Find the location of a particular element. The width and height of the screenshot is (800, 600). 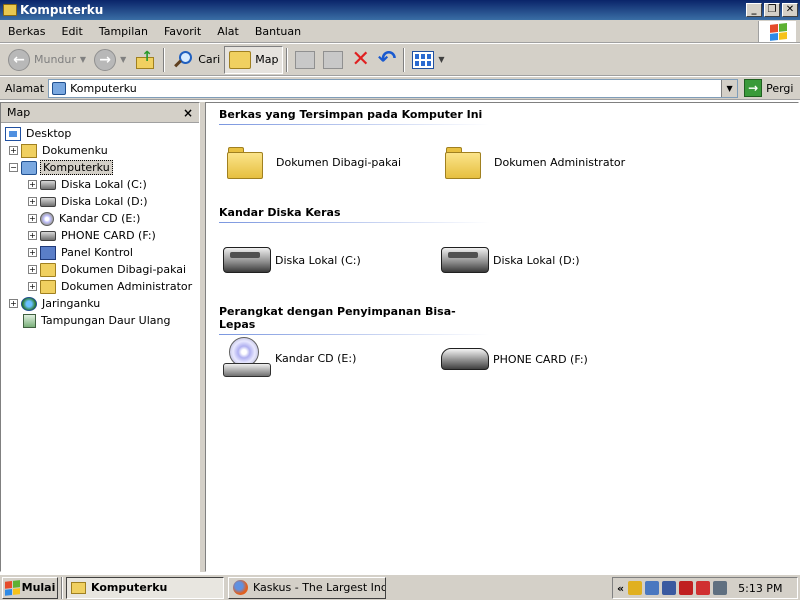

item-drive-d: Diska Lokal (D:) is located at coordinates (510, 260).